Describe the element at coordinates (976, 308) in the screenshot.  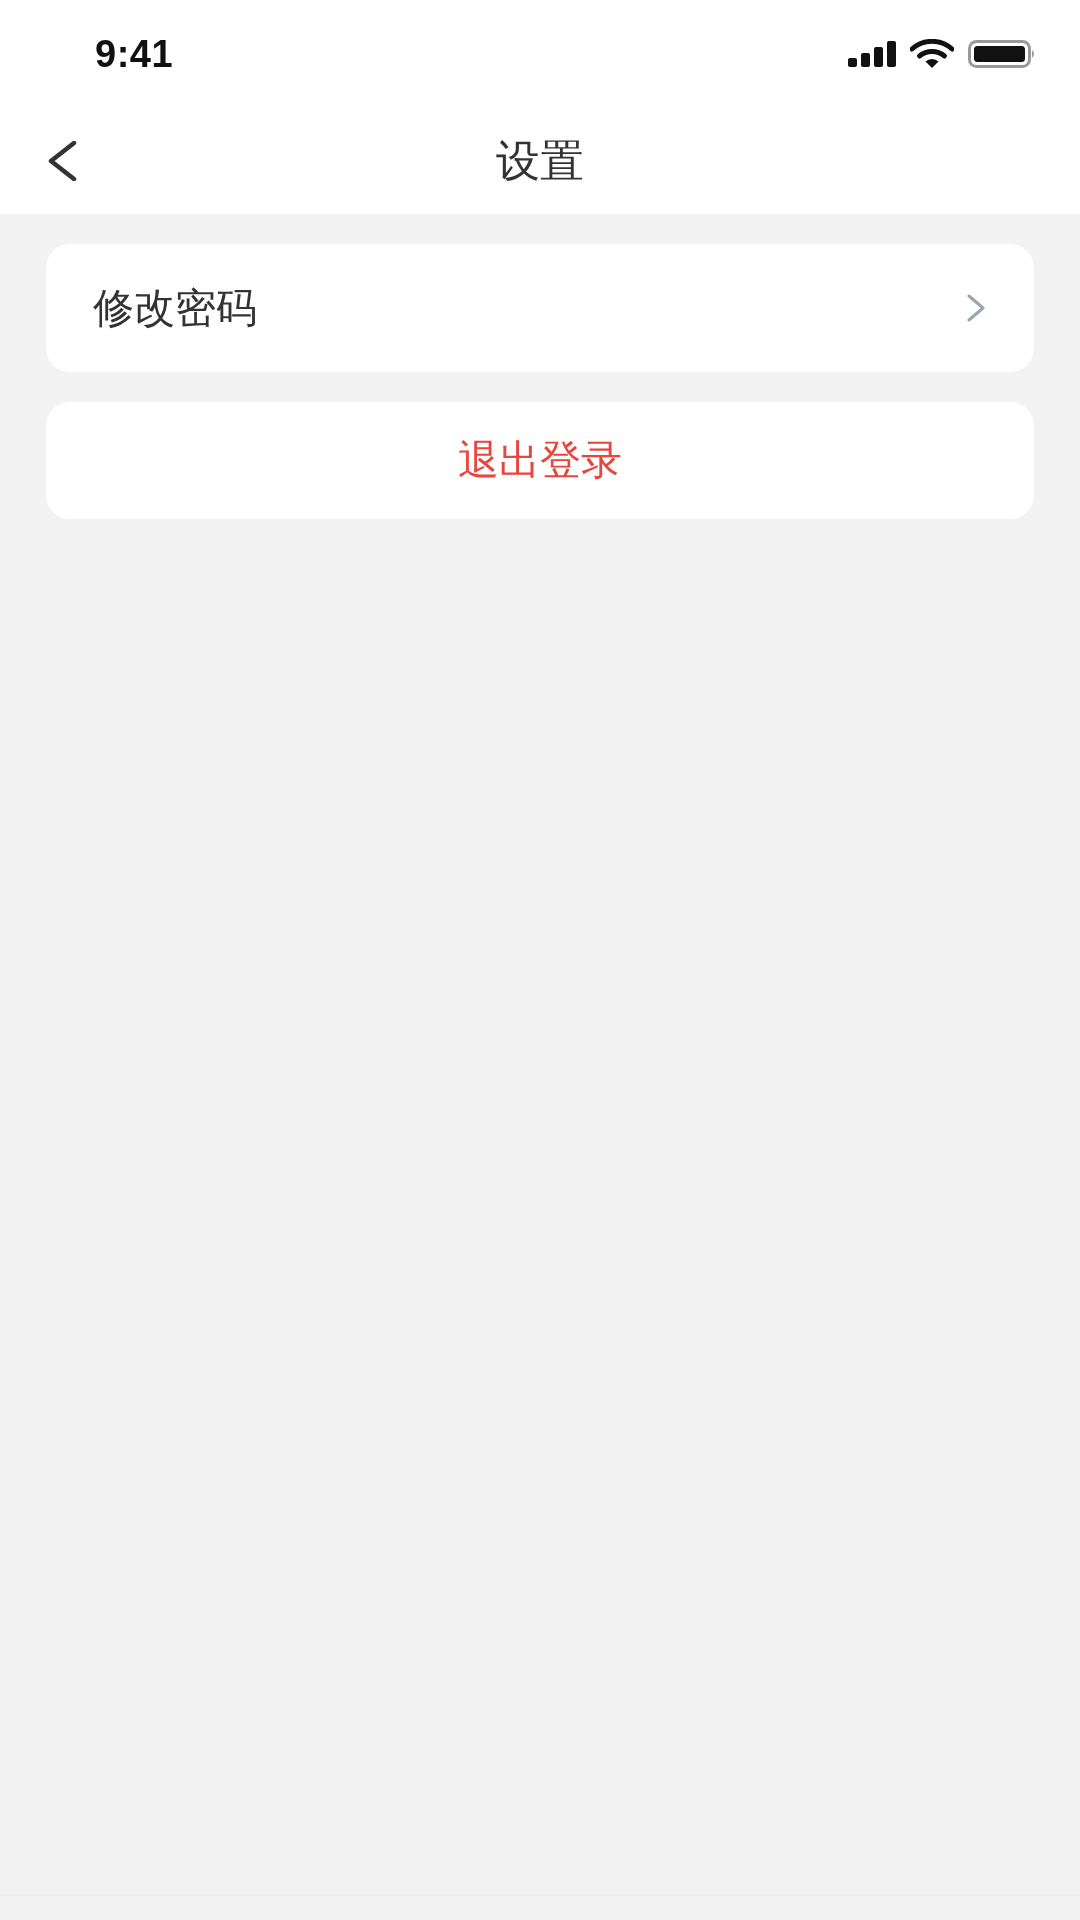
I see `chevron-right-icon` at that location.